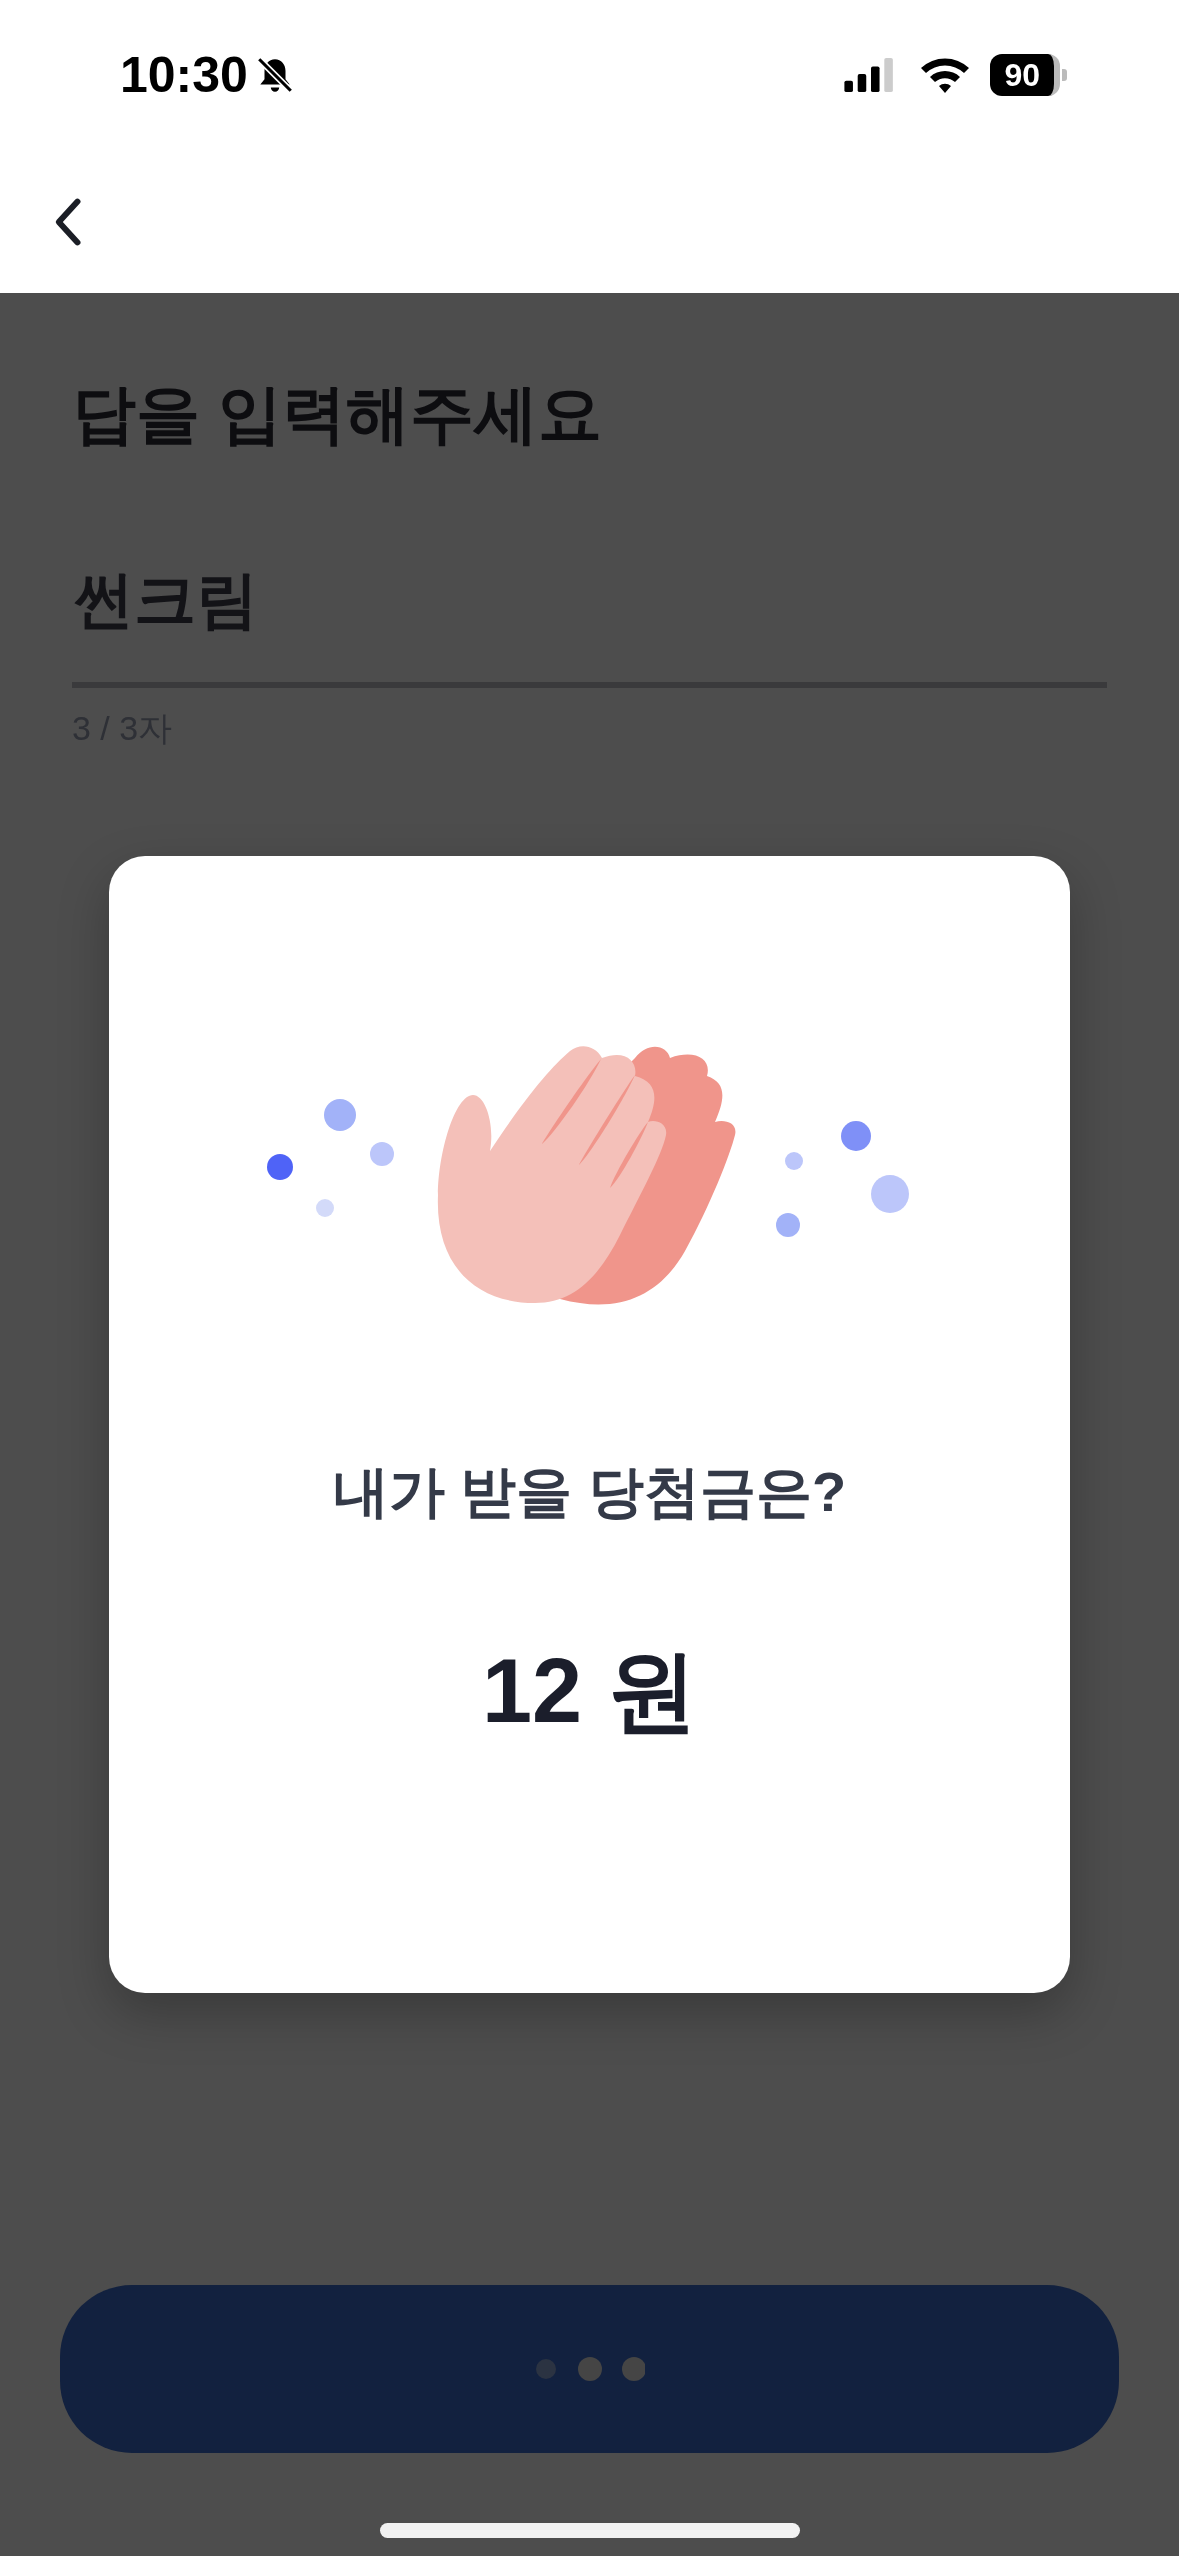  What do you see at coordinates (589, 1492) in the screenshot?
I see `dialog-question: 내가 받을 당첨금은?` at bounding box center [589, 1492].